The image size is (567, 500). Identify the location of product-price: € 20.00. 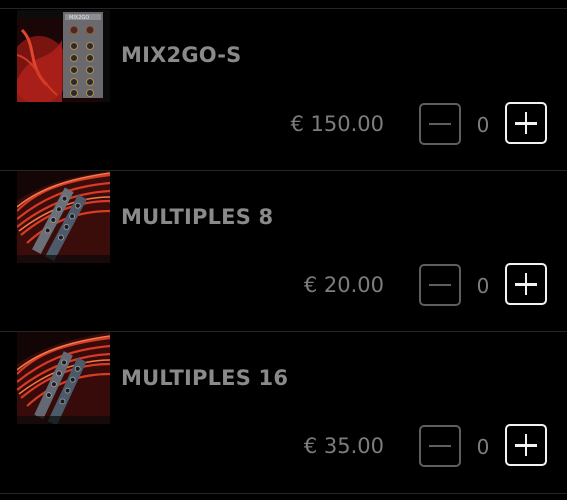
(343, 285).